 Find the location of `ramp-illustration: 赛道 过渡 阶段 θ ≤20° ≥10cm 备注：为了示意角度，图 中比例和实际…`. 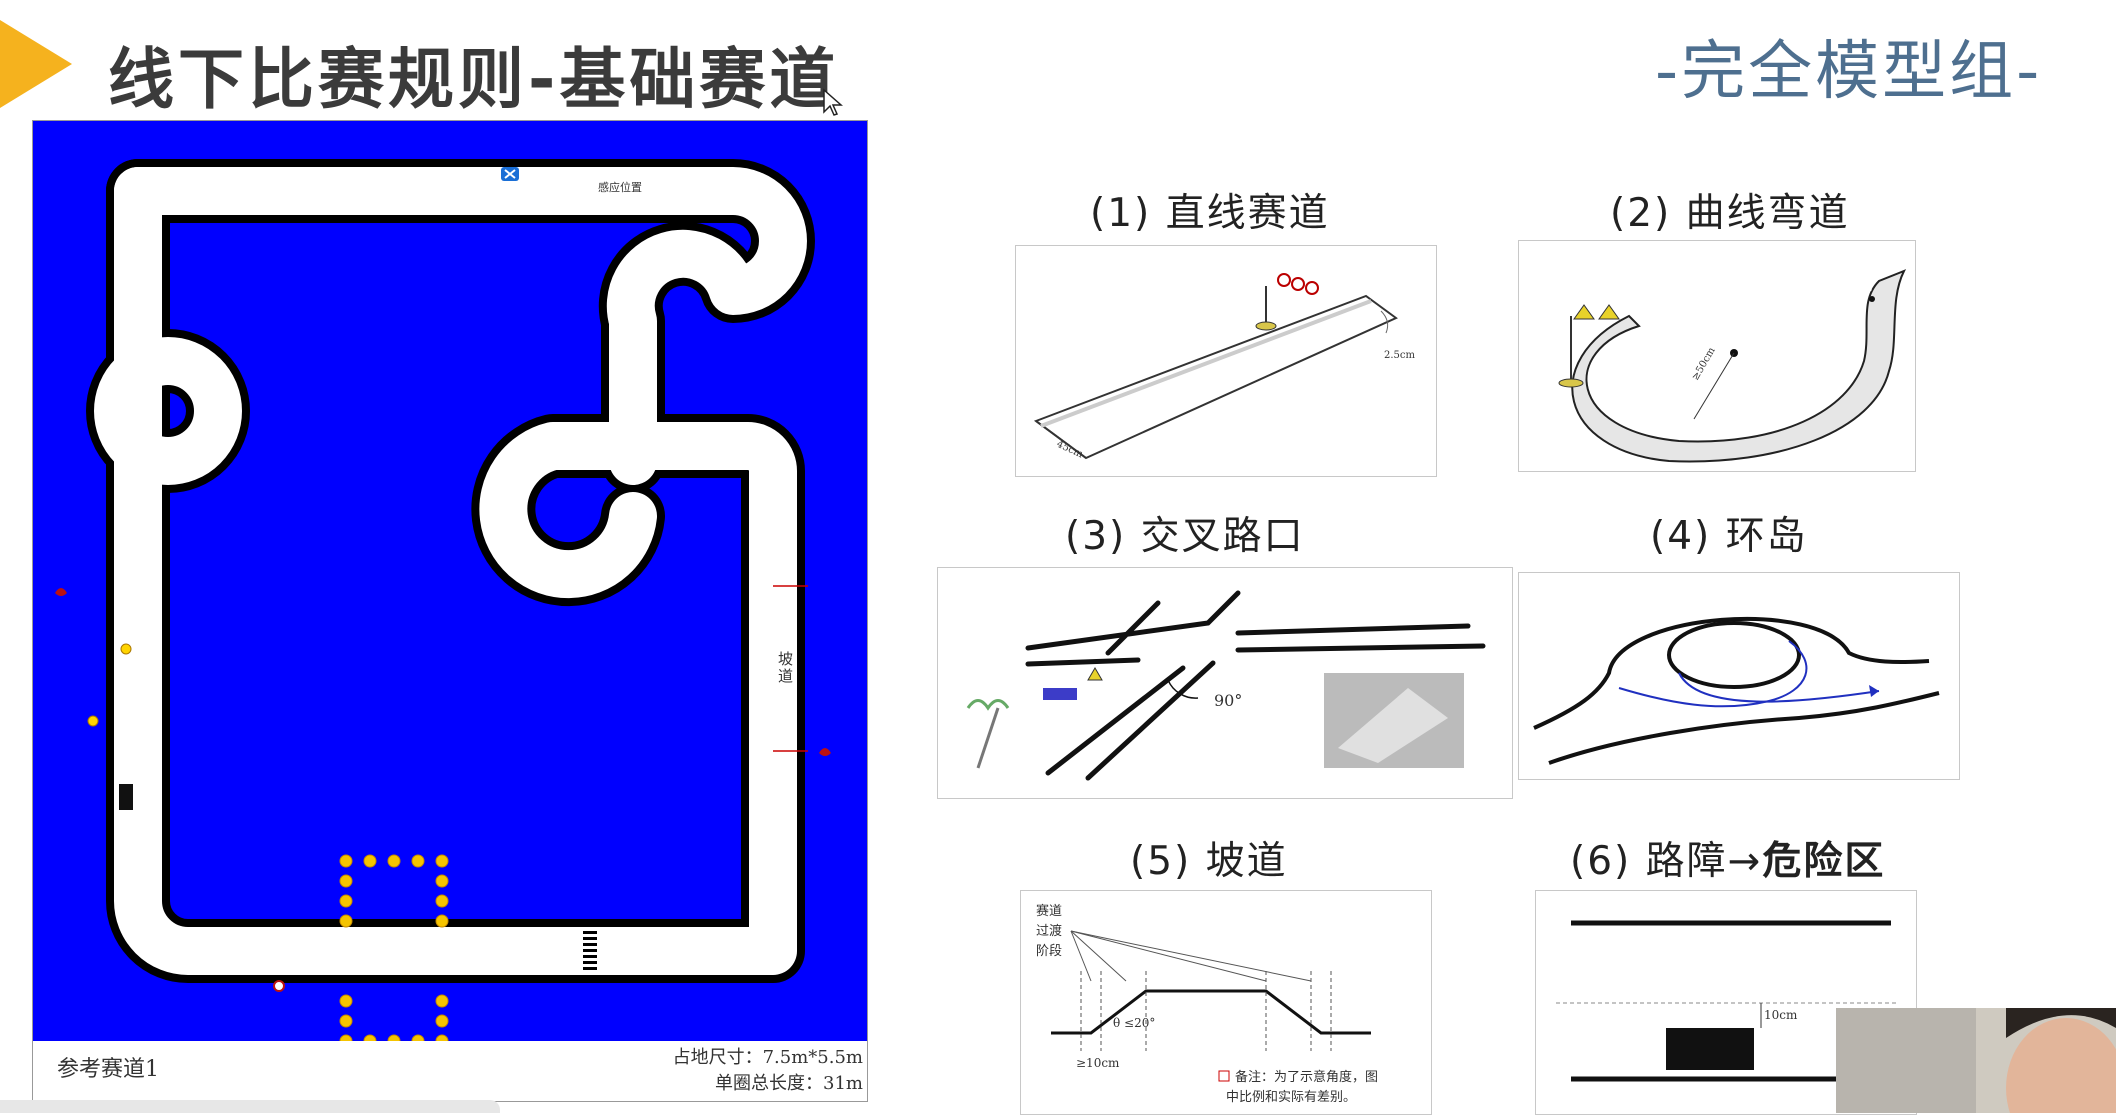

ramp-illustration: 赛道 过渡 阶段 θ ≤20° ≥10cm 备注：为了示意角度，图 中比例和实际… is located at coordinates (1226, 1002).